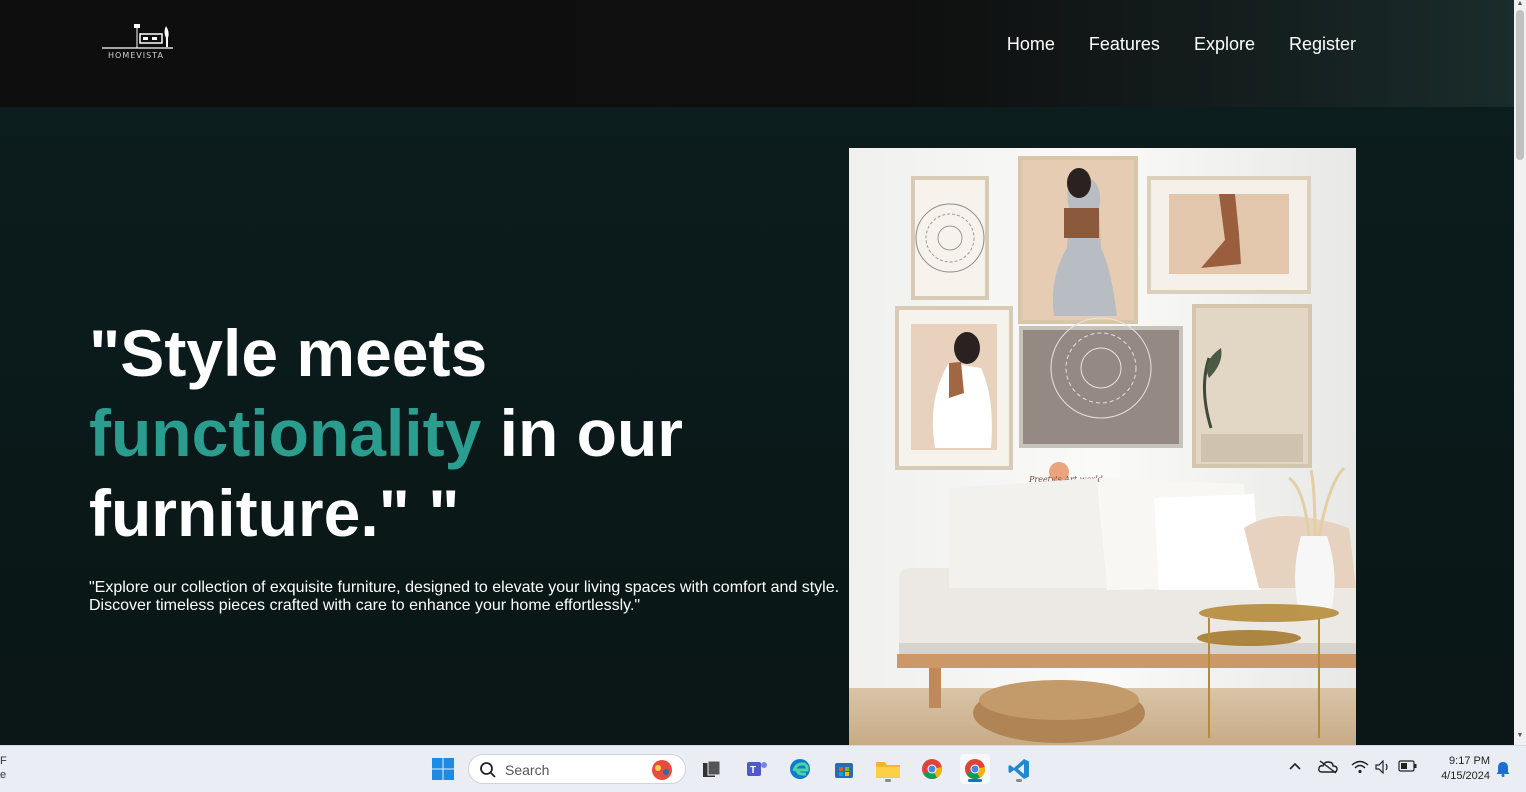  I want to click on weather-desc: e, so click(3, 775).